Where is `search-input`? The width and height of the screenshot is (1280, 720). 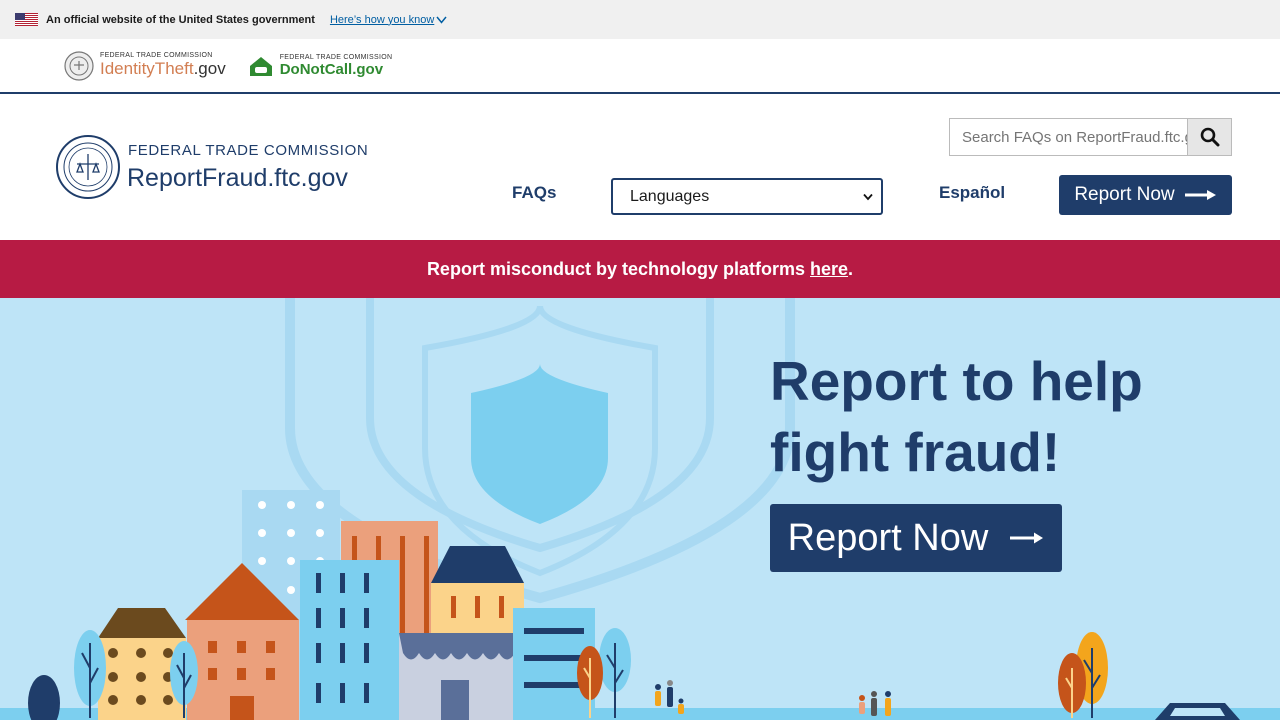 search-input is located at coordinates (1068, 137).